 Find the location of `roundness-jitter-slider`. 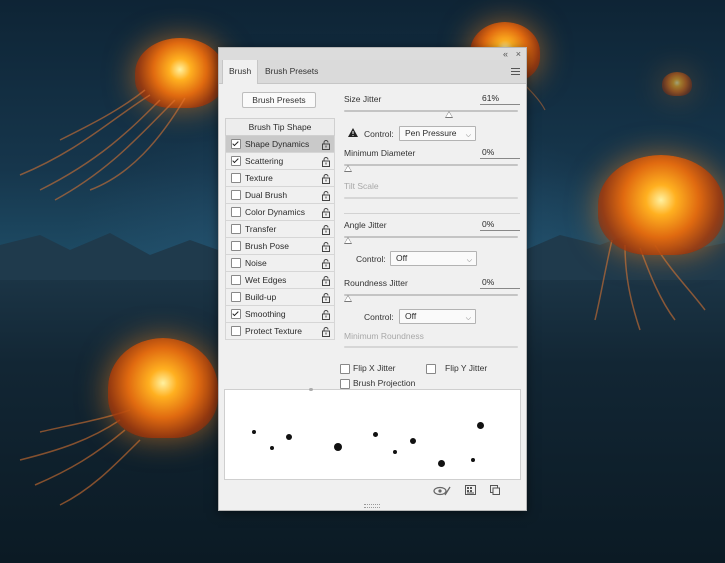

roundness-jitter-slider is located at coordinates (431, 295).